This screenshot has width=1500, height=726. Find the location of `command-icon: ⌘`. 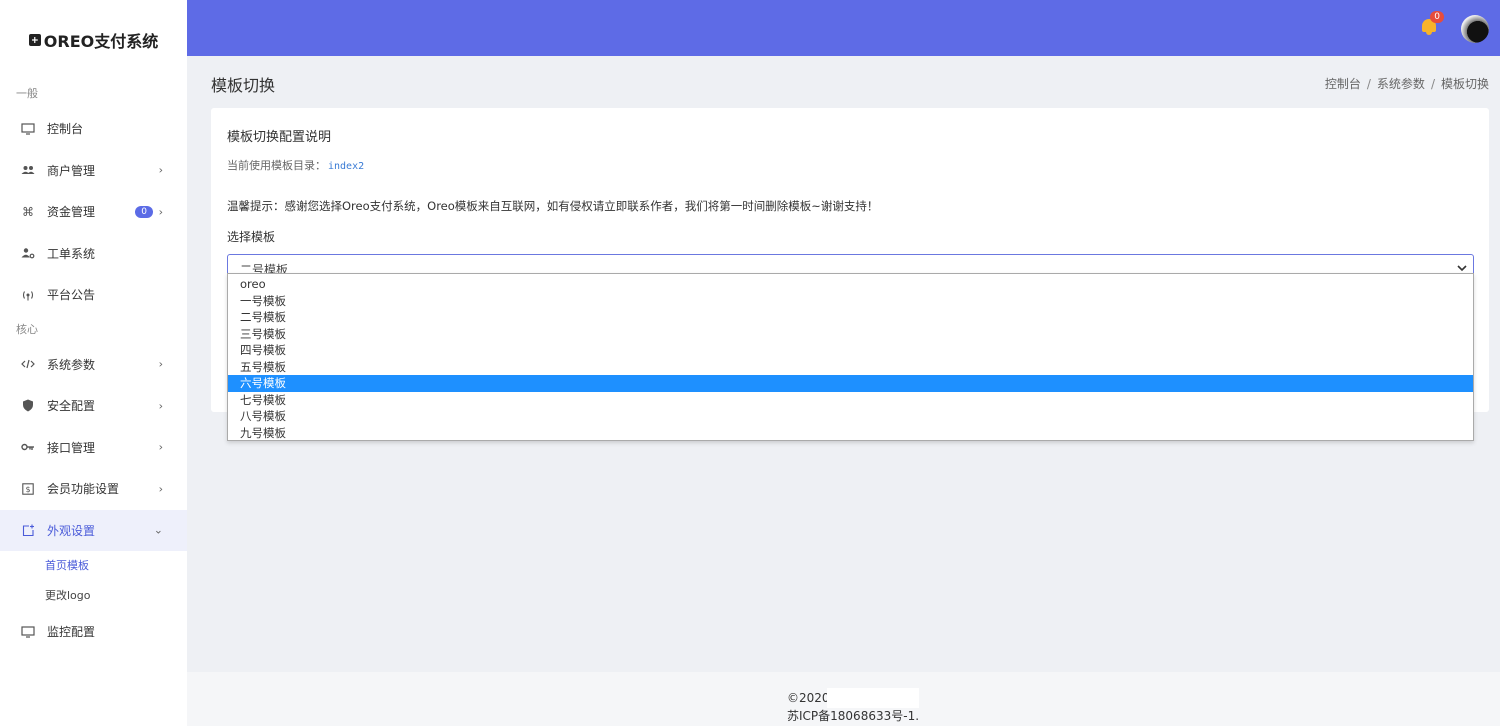

command-icon: ⌘ is located at coordinates (28, 211).